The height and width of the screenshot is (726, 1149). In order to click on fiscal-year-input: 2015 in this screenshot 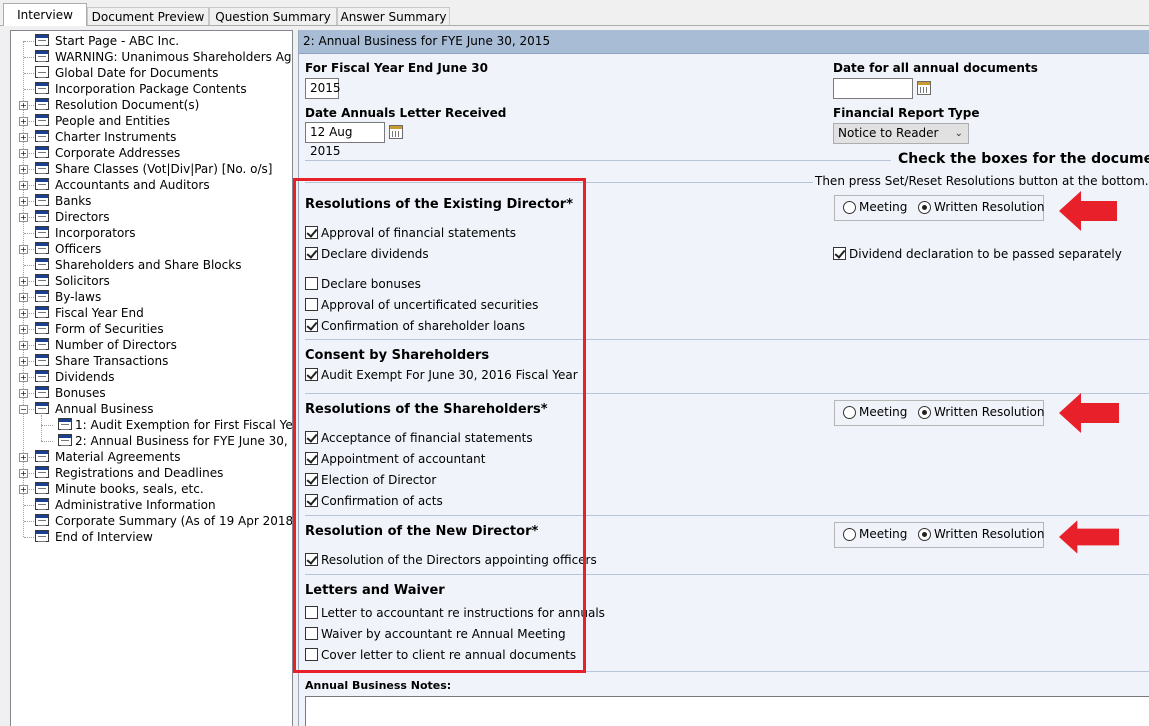, I will do `click(323, 88)`.